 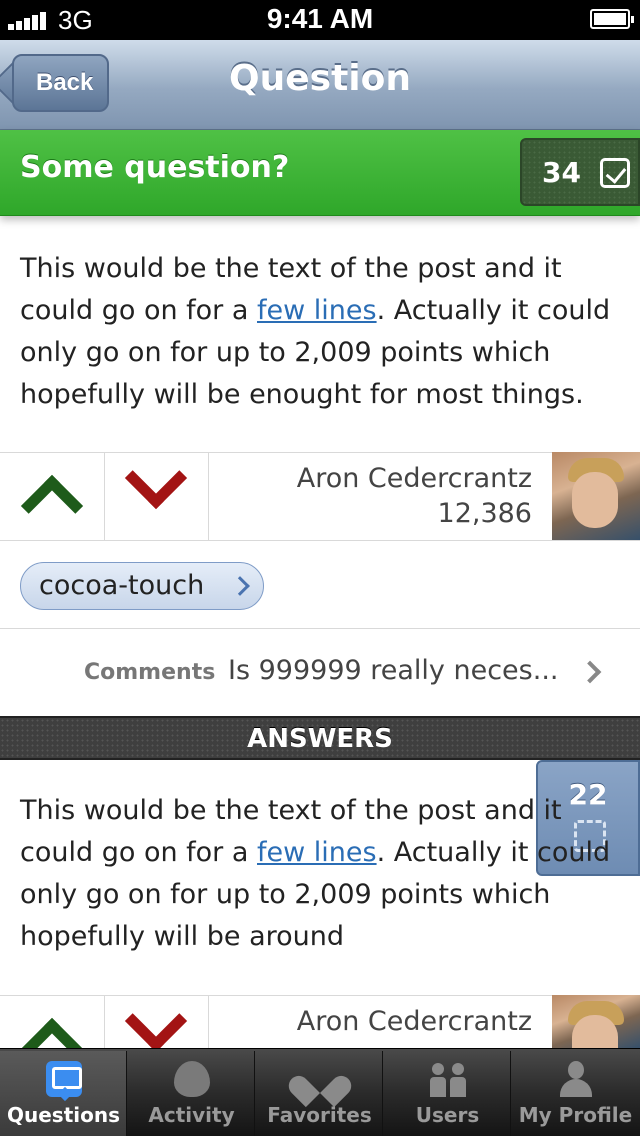 What do you see at coordinates (612, 19) in the screenshot?
I see `battery-icon` at bounding box center [612, 19].